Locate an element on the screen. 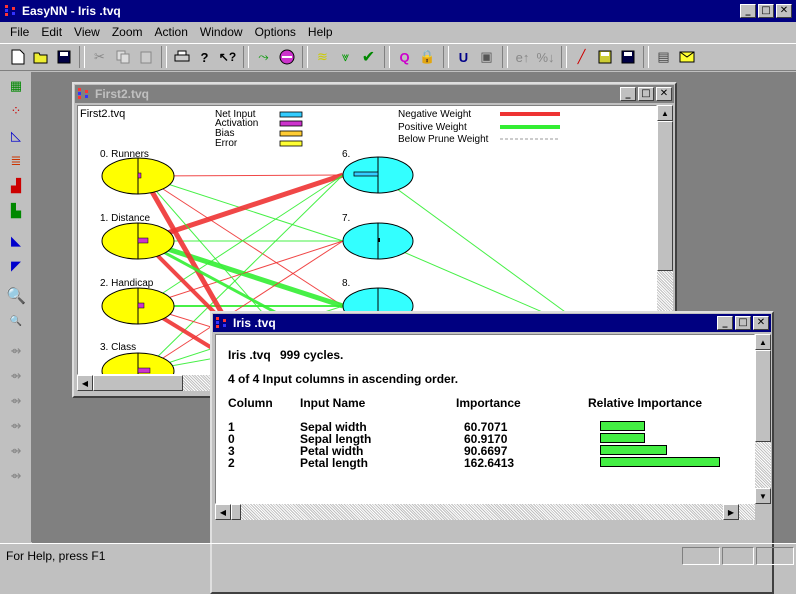 The width and height of the screenshot is (796, 594). input-node-icon: ⇴ is located at coordinates (16, 351).